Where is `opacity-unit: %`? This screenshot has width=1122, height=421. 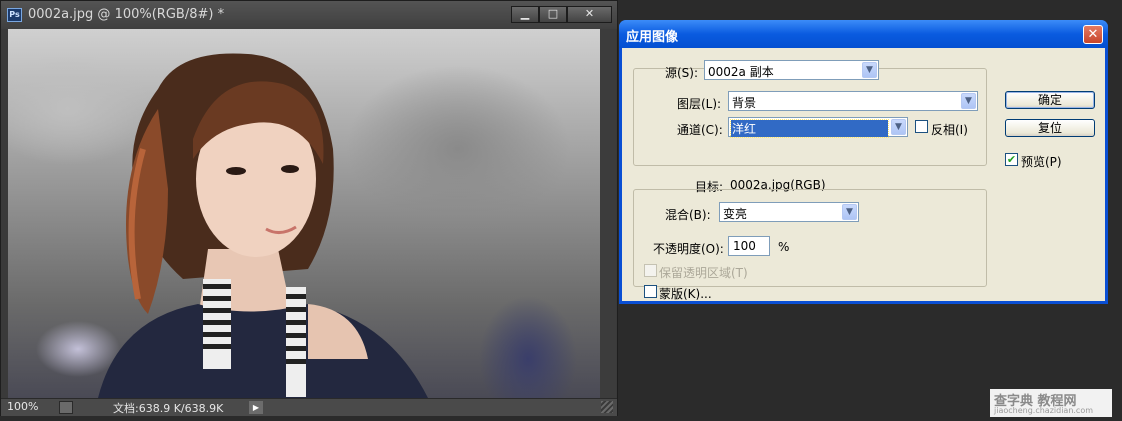
opacity-unit: % is located at coordinates (784, 247).